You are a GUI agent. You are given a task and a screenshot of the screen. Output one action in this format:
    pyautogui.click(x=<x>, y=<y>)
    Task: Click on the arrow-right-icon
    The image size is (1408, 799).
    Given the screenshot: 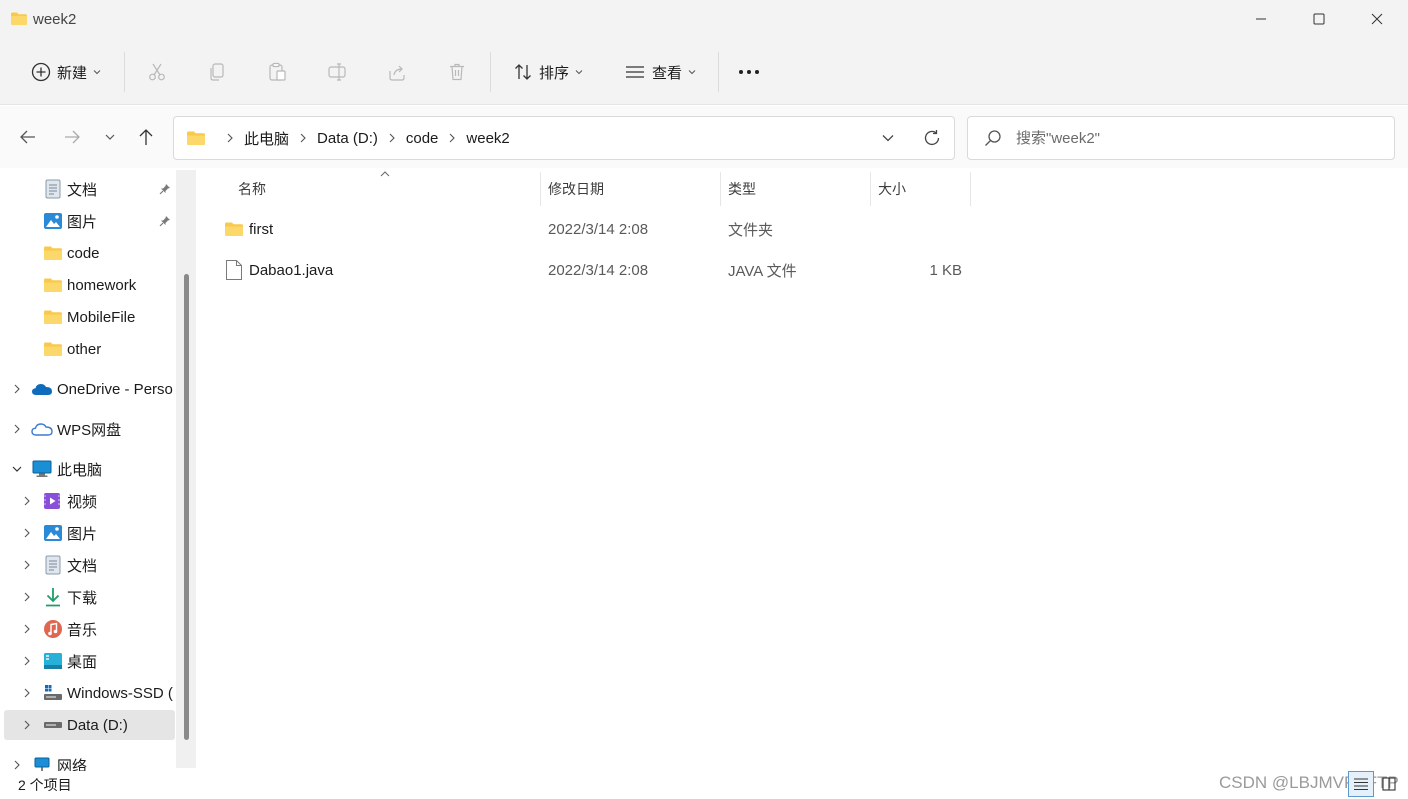 What is the action you would take?
    pyautogui.click(x=72, y=137)
    